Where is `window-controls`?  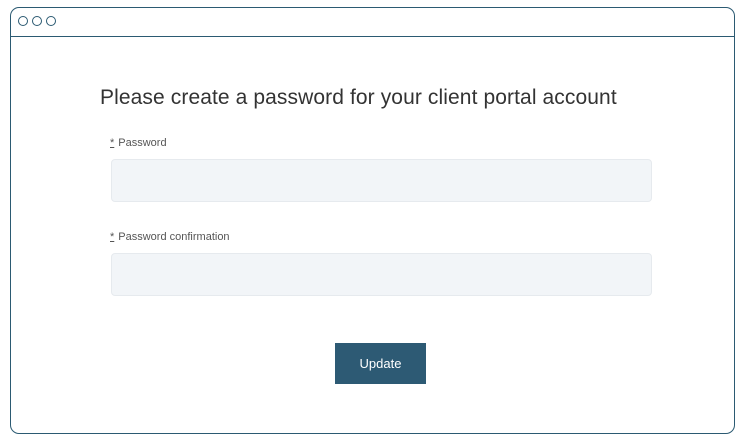 window-controls is located at coordinates (37, 21).